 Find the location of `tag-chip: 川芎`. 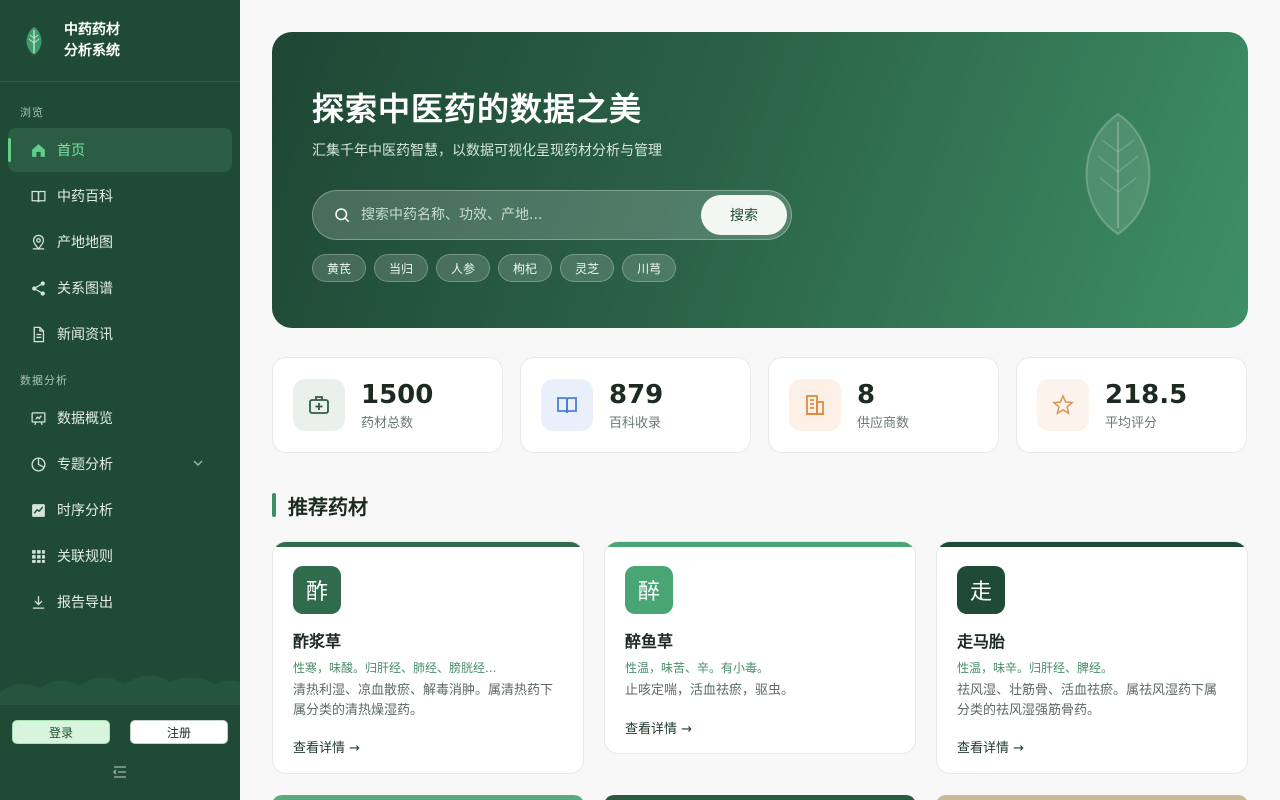

tag-chip: 川芎 is located at coordinates (649, 268).